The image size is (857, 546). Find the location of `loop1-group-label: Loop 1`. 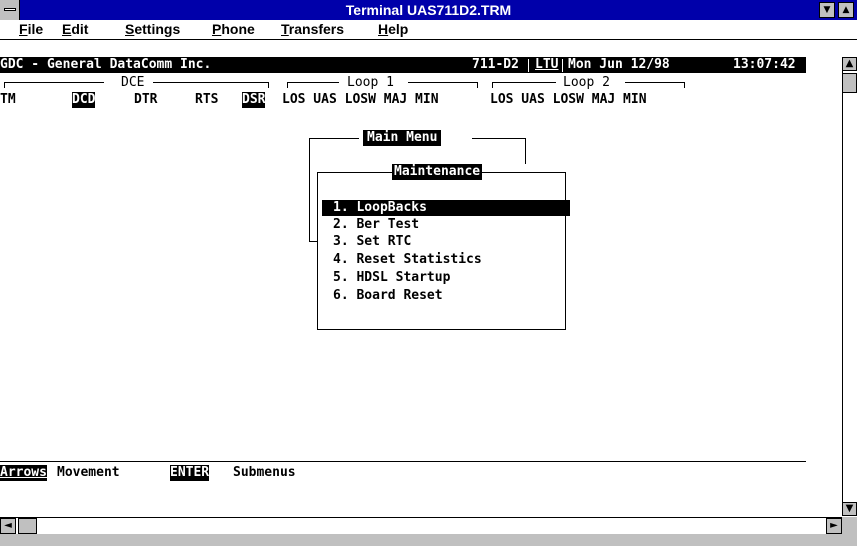

loop1-group-label: Loop 1 is located at coordinates (370, 82).